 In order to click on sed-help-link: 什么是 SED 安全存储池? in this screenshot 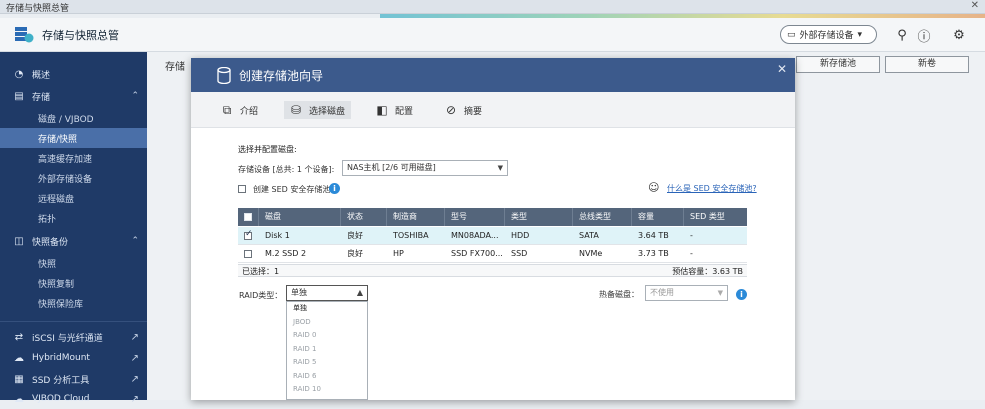, I will do `click(712, 188)`.